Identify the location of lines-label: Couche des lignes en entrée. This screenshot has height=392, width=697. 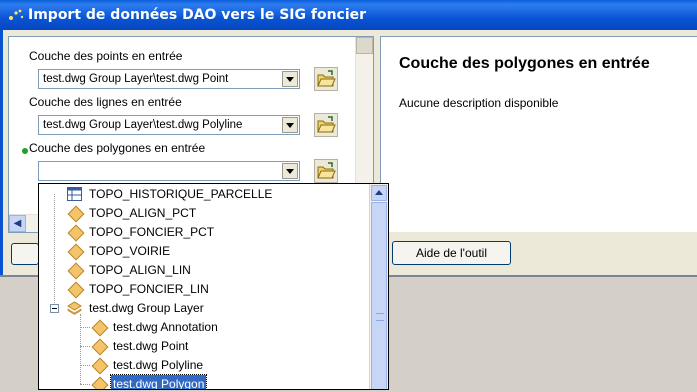
(105, 102).